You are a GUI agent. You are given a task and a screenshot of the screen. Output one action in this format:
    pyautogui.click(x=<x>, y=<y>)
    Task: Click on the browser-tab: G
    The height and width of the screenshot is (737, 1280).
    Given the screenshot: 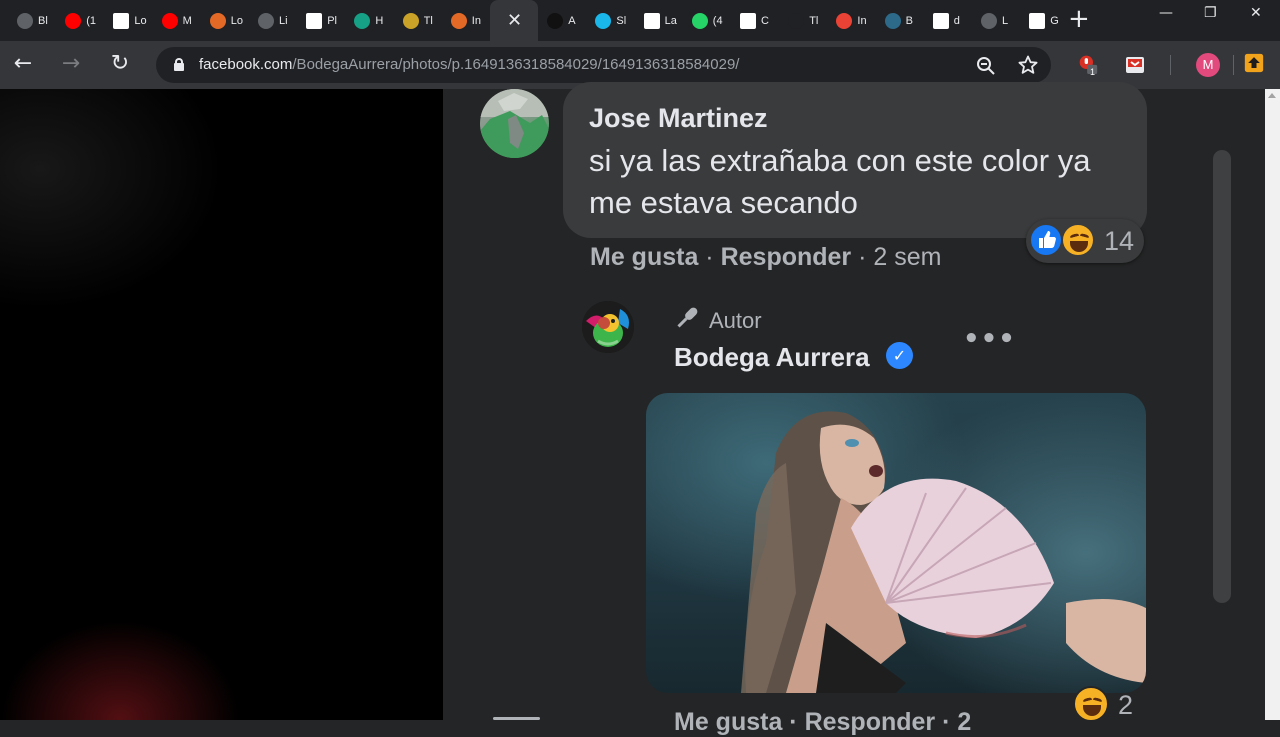 What is the action you would take?
    pyautogui.click(x=1044, y=21)
    